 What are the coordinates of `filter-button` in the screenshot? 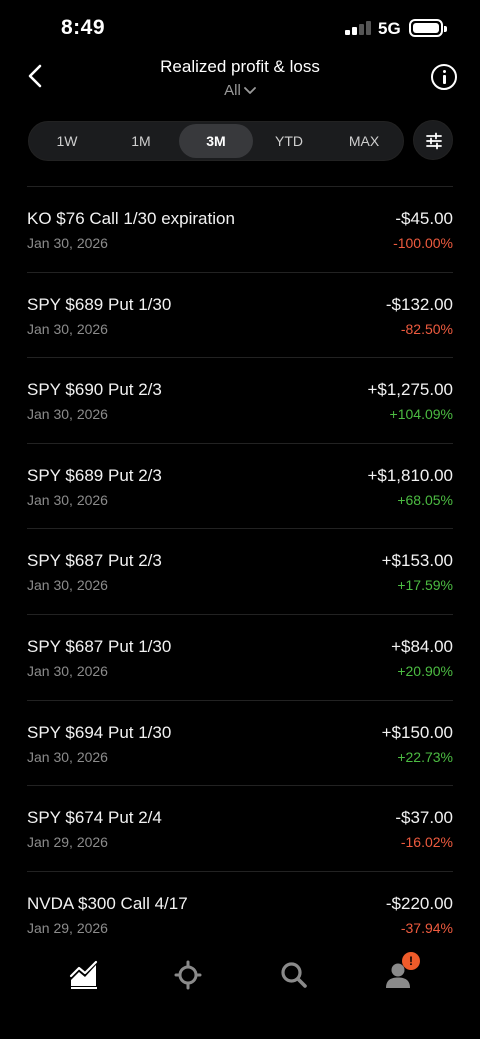 It's located at (433, 140).